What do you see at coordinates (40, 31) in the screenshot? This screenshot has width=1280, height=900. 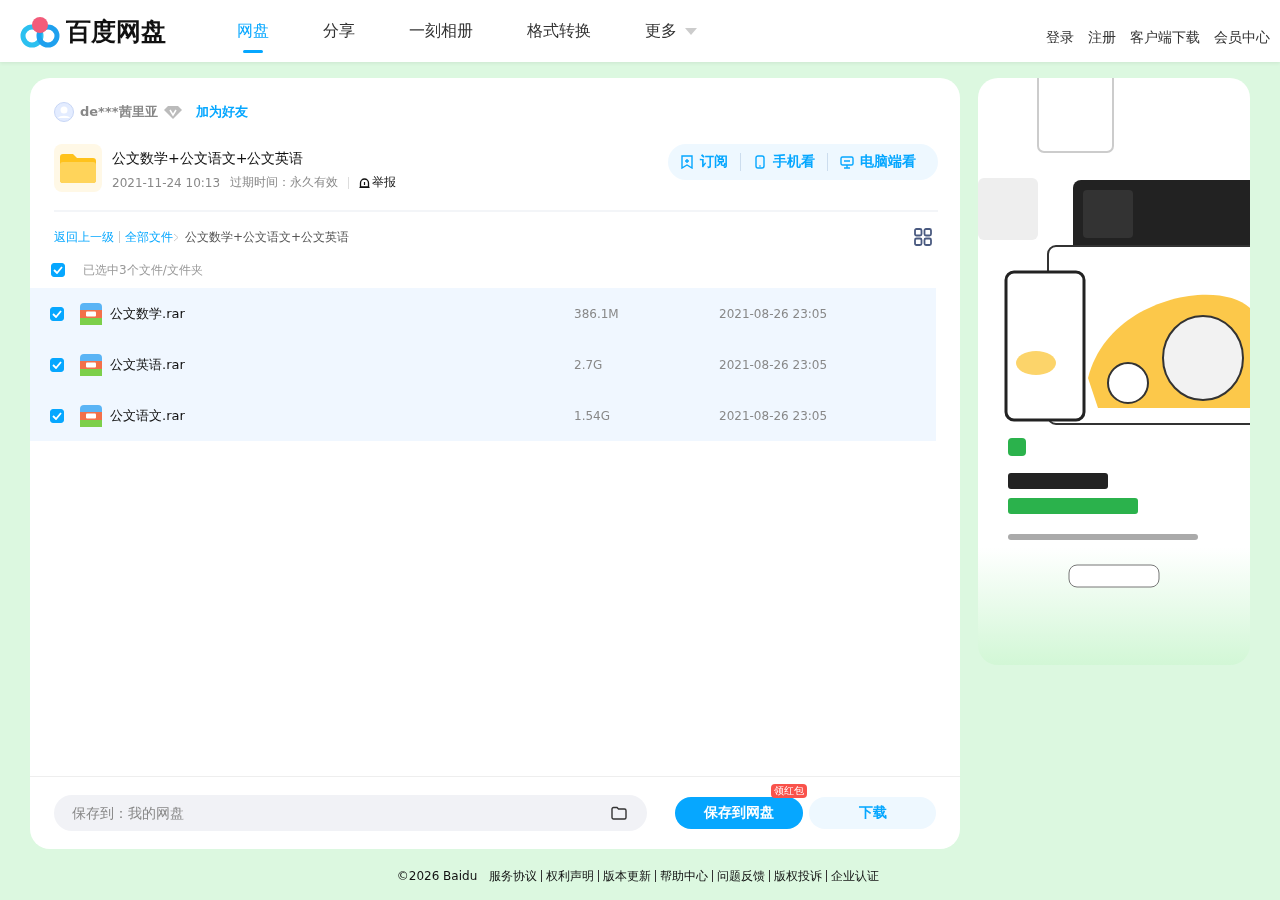 I see `cloud-logo-icon` at bounding box center [40, 31].